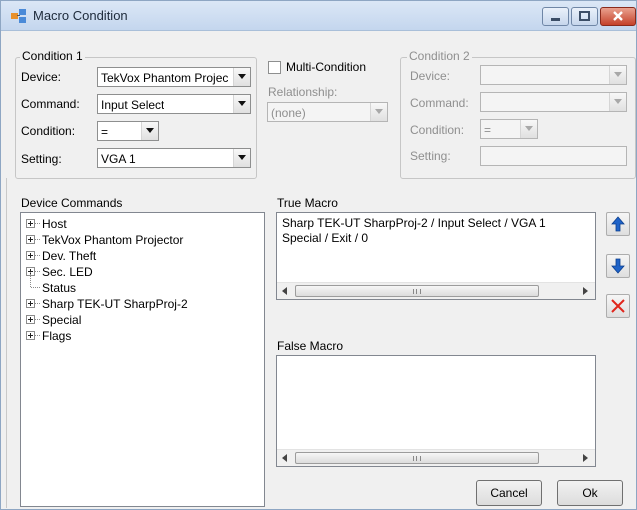  What do you see at coordinates (590, 493) in the screenshot?
I see `ok-button: Ok` at bounding box center [590, 493].